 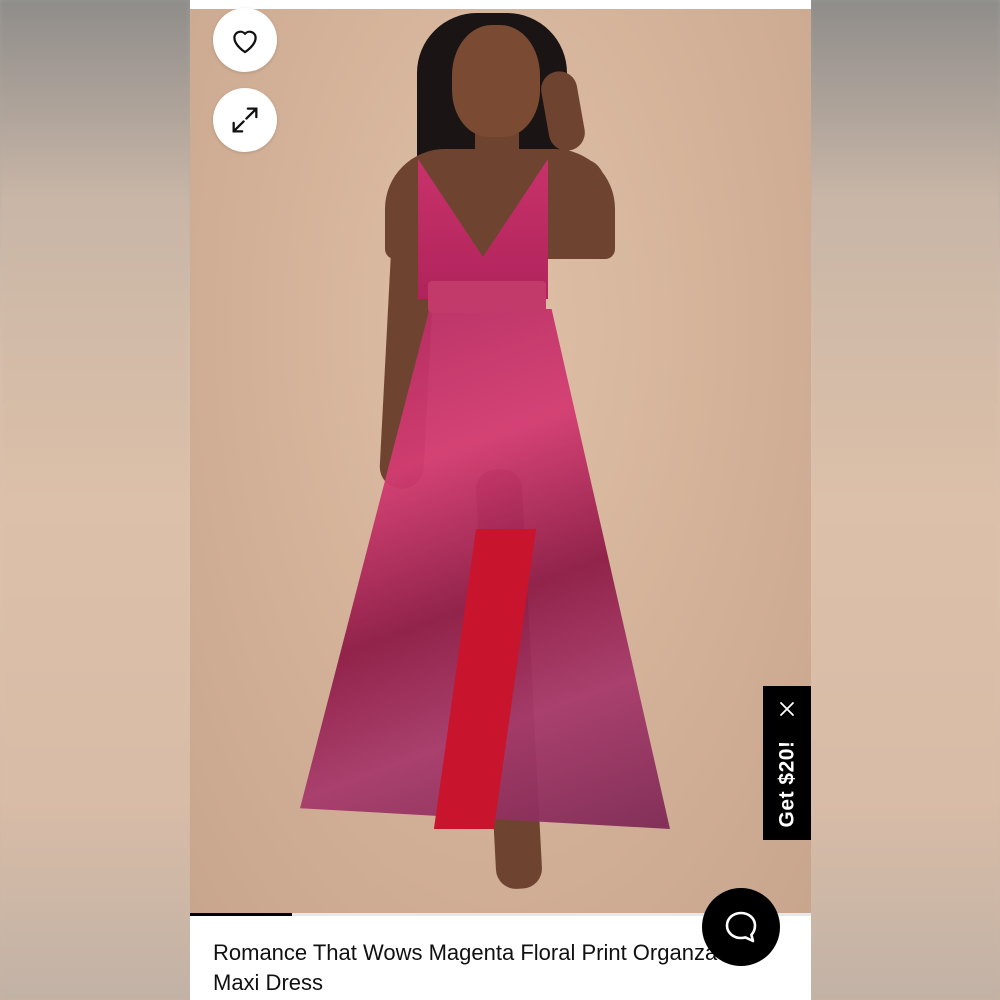 I want to click on promo-tab: Get $20!, so click(x=787, y=763).